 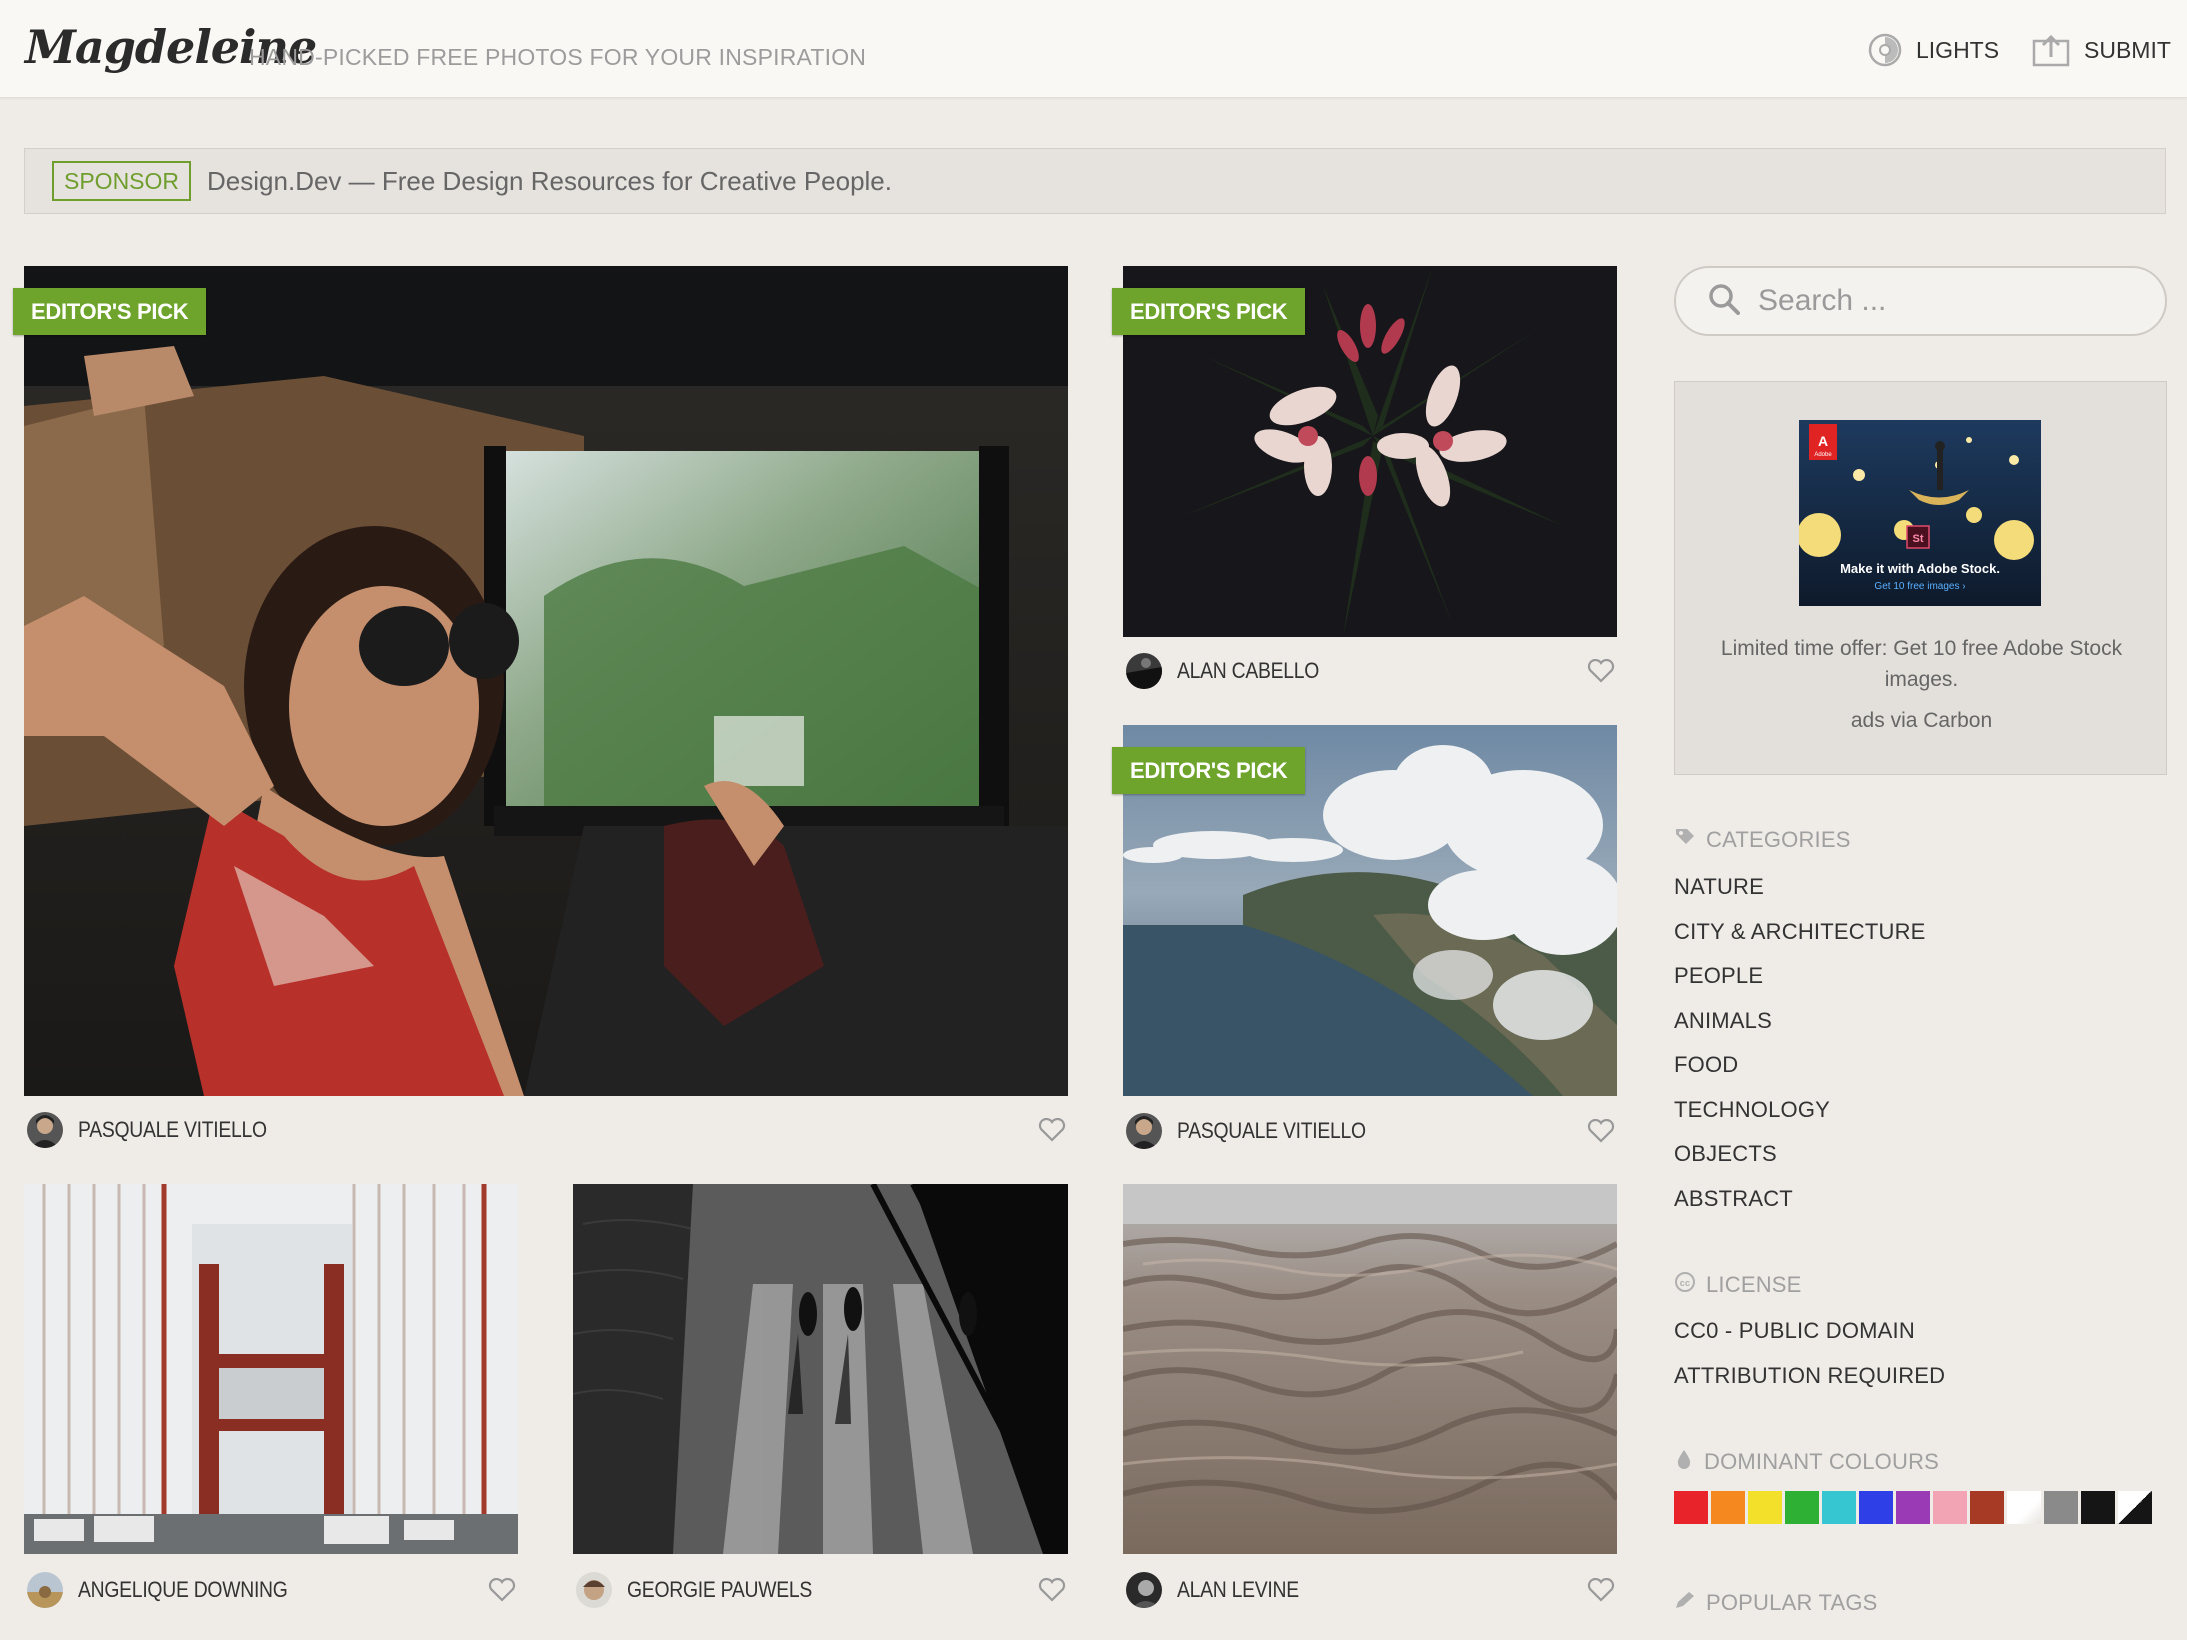 I want to click on photo-meta: ANGELIQUE DOWNING, so click(x=271, y=1590).